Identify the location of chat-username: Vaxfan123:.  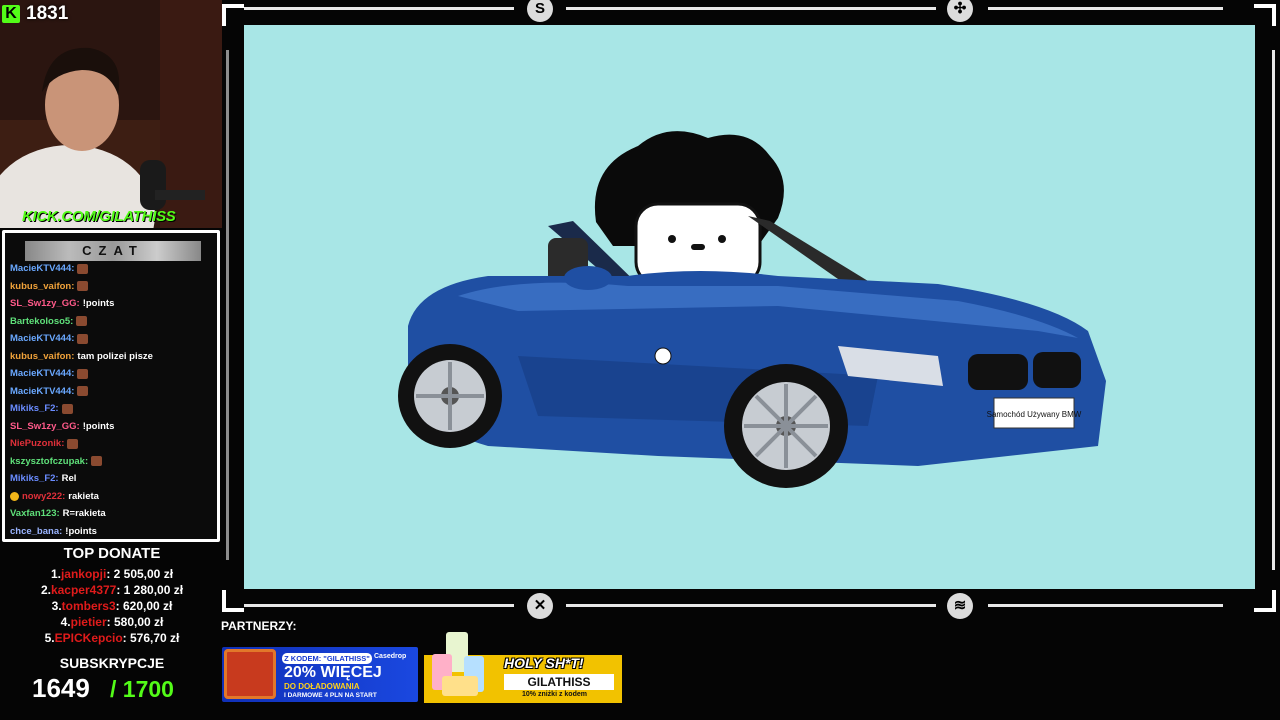
(35, 513).